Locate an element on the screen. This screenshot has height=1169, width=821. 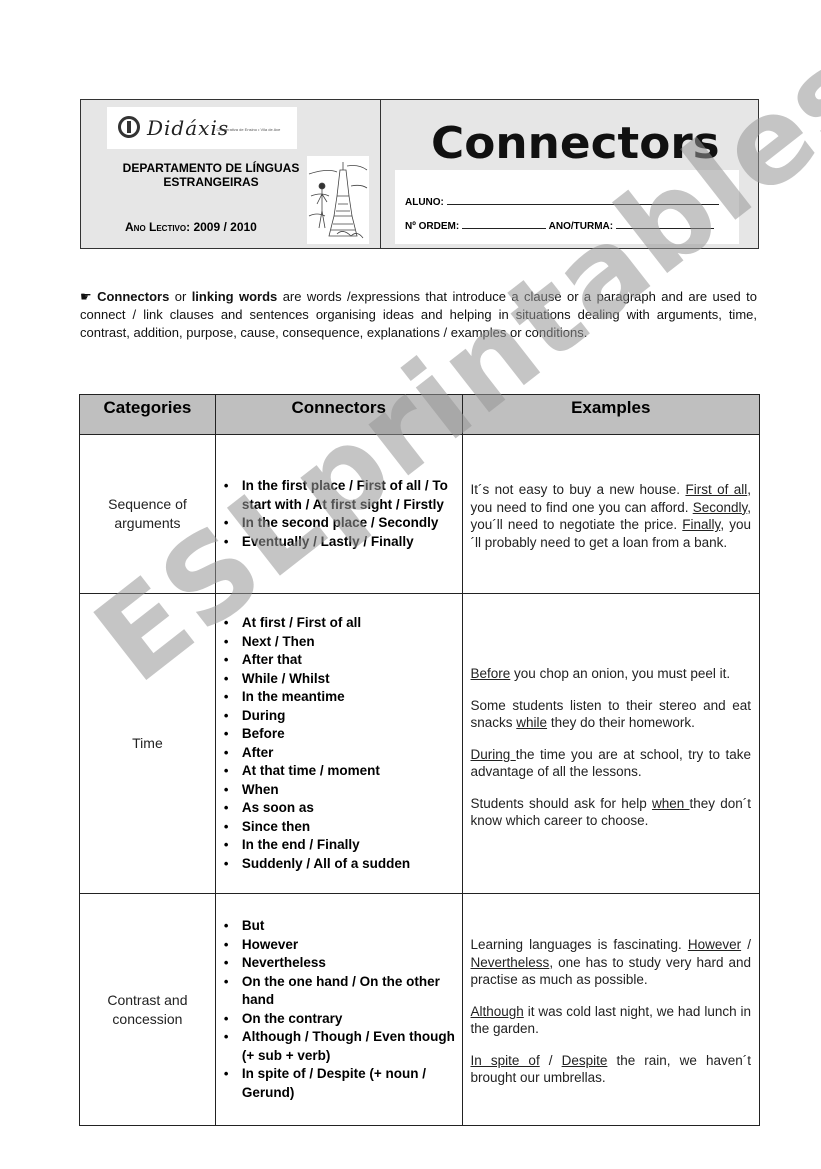
example-text: Students should ask for help is located at coordinates (561, 803).